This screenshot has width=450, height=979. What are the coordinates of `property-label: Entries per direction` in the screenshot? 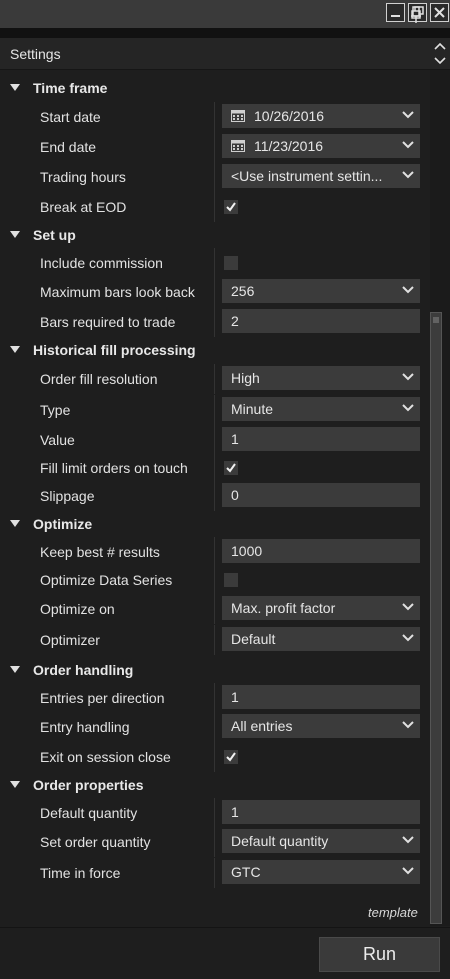 It's located at (102, 698).